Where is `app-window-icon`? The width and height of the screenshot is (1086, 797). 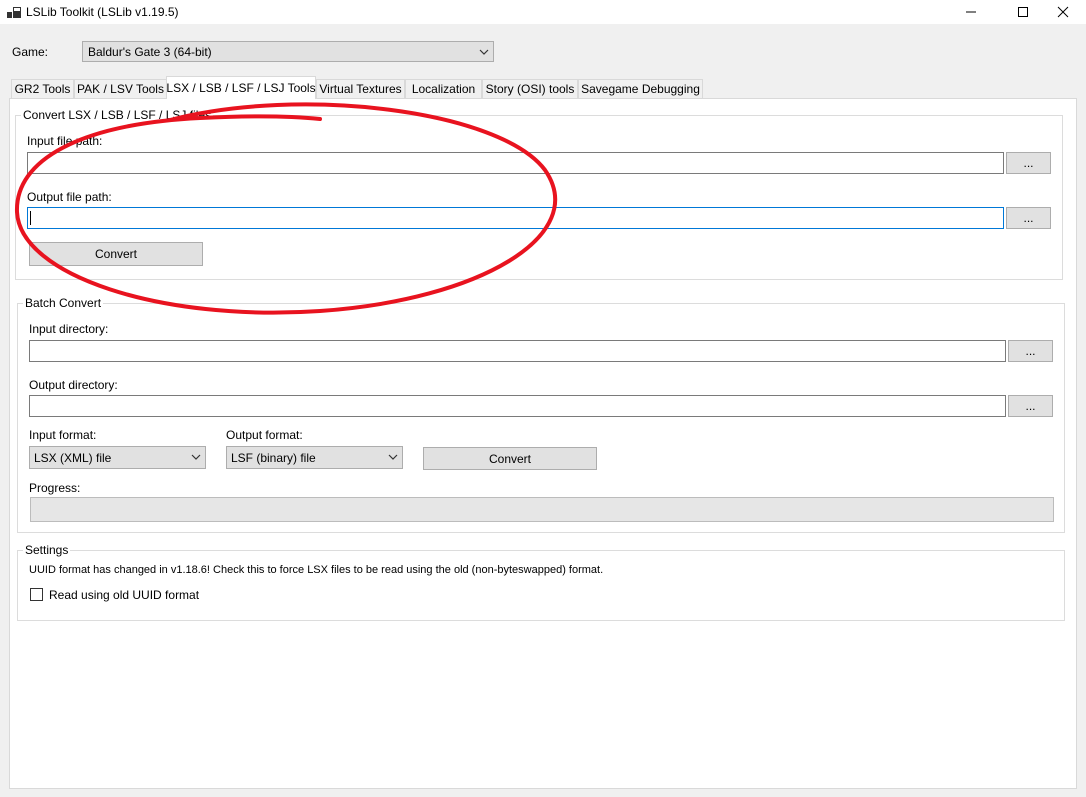 app-window-icon is located at coordinates (14, 12).